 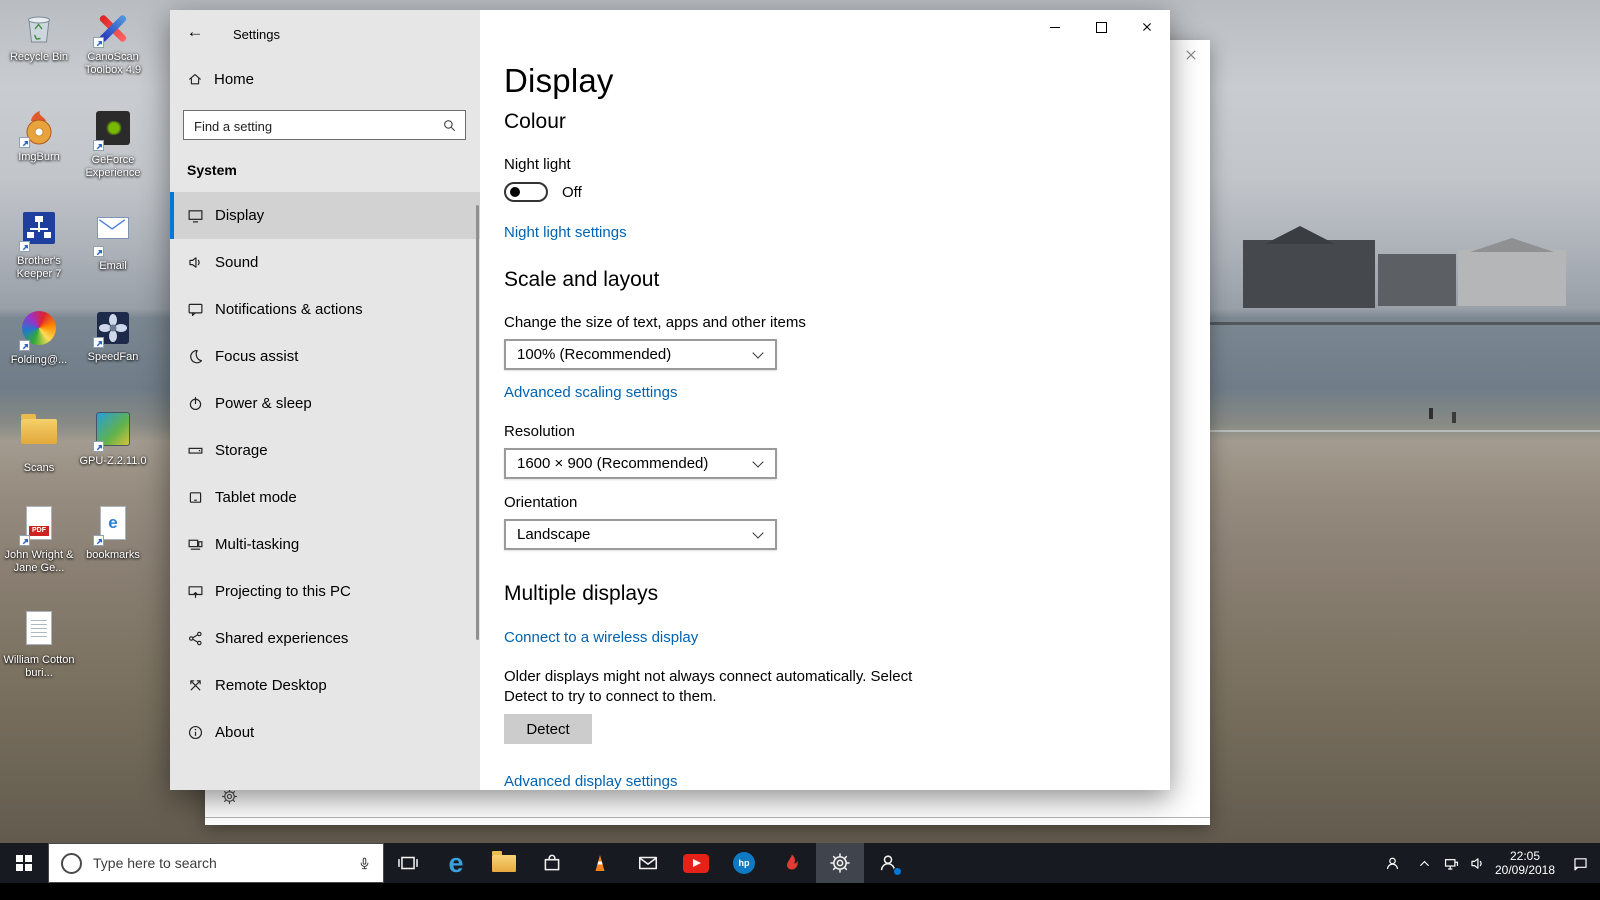 I want to click on chevron-up-icon, so click(x=1424, y=863).